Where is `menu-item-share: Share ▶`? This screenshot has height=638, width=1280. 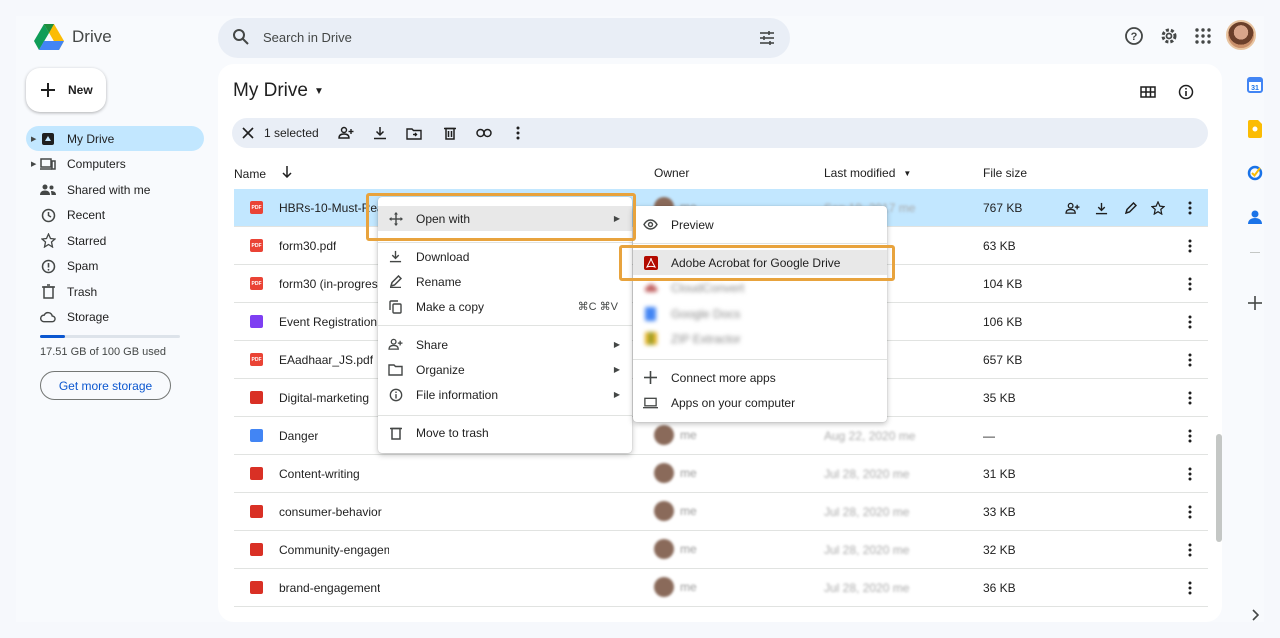
menu-item-share: Share ▶ is located at coordinates (505, 344).